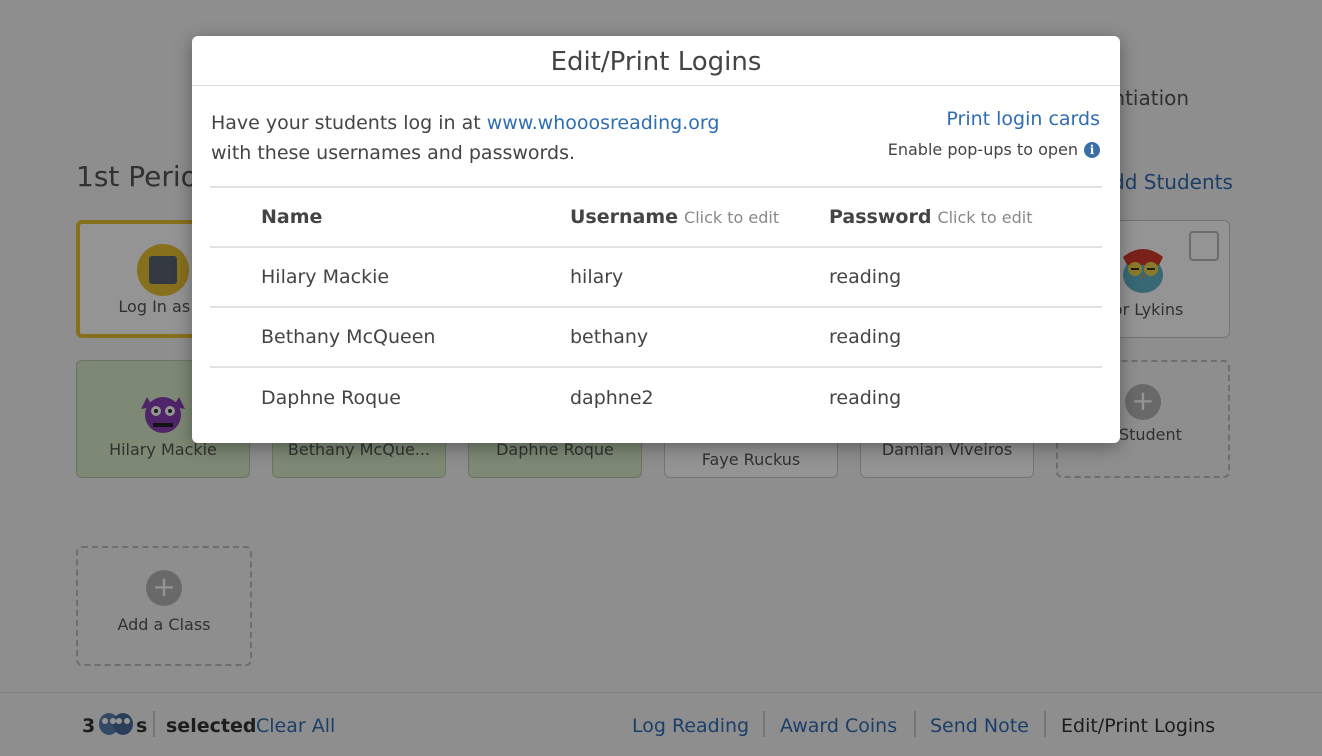 This screenshot has height=756, width=1322. I want to click on popup-note: Enable pop-ups to open i, so click(994, 149).